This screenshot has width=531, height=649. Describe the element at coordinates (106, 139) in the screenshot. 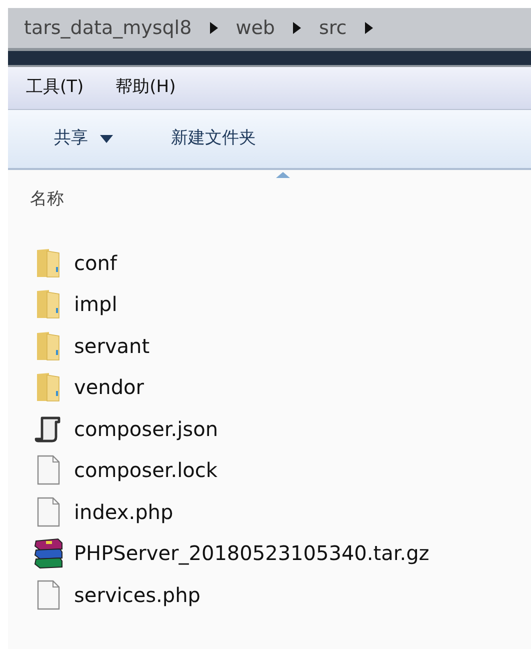

I see `caret-down-icon` at that location.